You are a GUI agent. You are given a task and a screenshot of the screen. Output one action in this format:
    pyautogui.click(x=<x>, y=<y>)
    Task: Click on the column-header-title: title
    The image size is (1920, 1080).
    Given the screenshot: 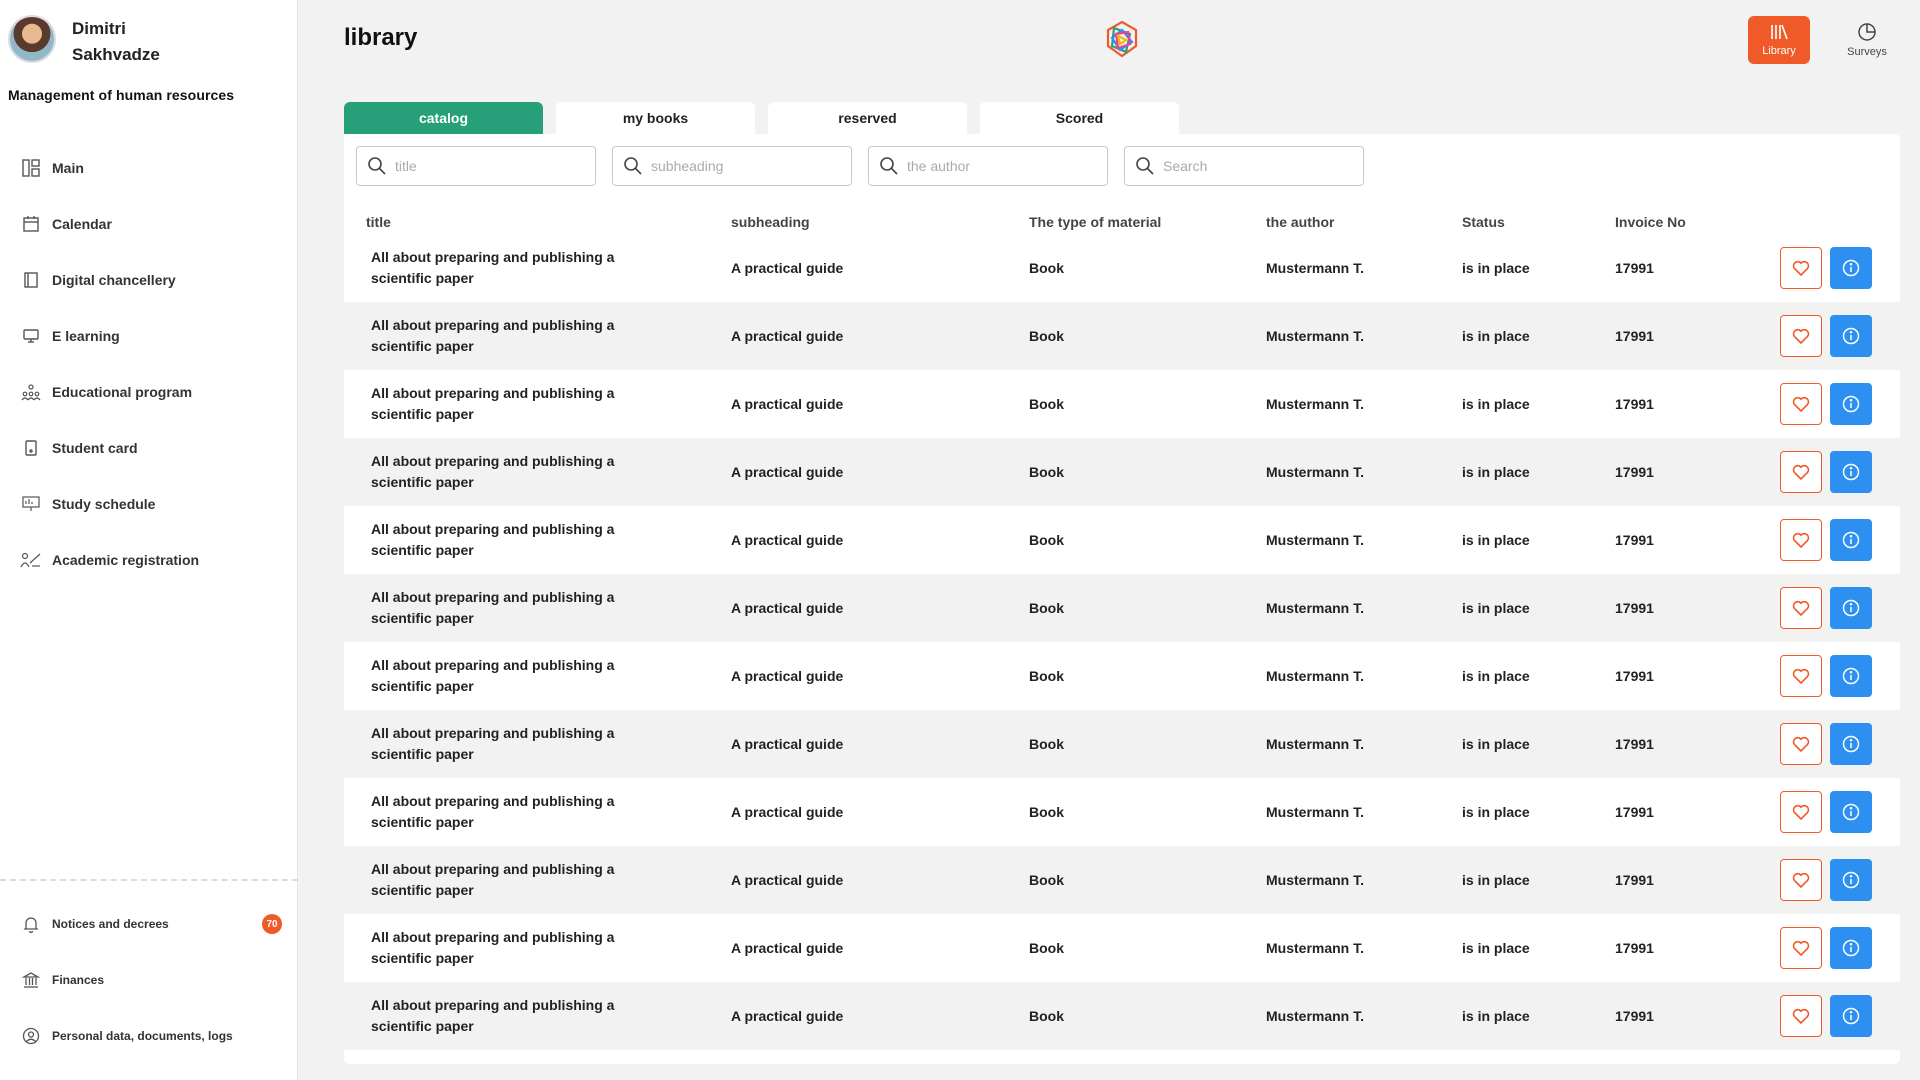 What is the action you would take?
    pyautogui.click(x=378, y=222)
    